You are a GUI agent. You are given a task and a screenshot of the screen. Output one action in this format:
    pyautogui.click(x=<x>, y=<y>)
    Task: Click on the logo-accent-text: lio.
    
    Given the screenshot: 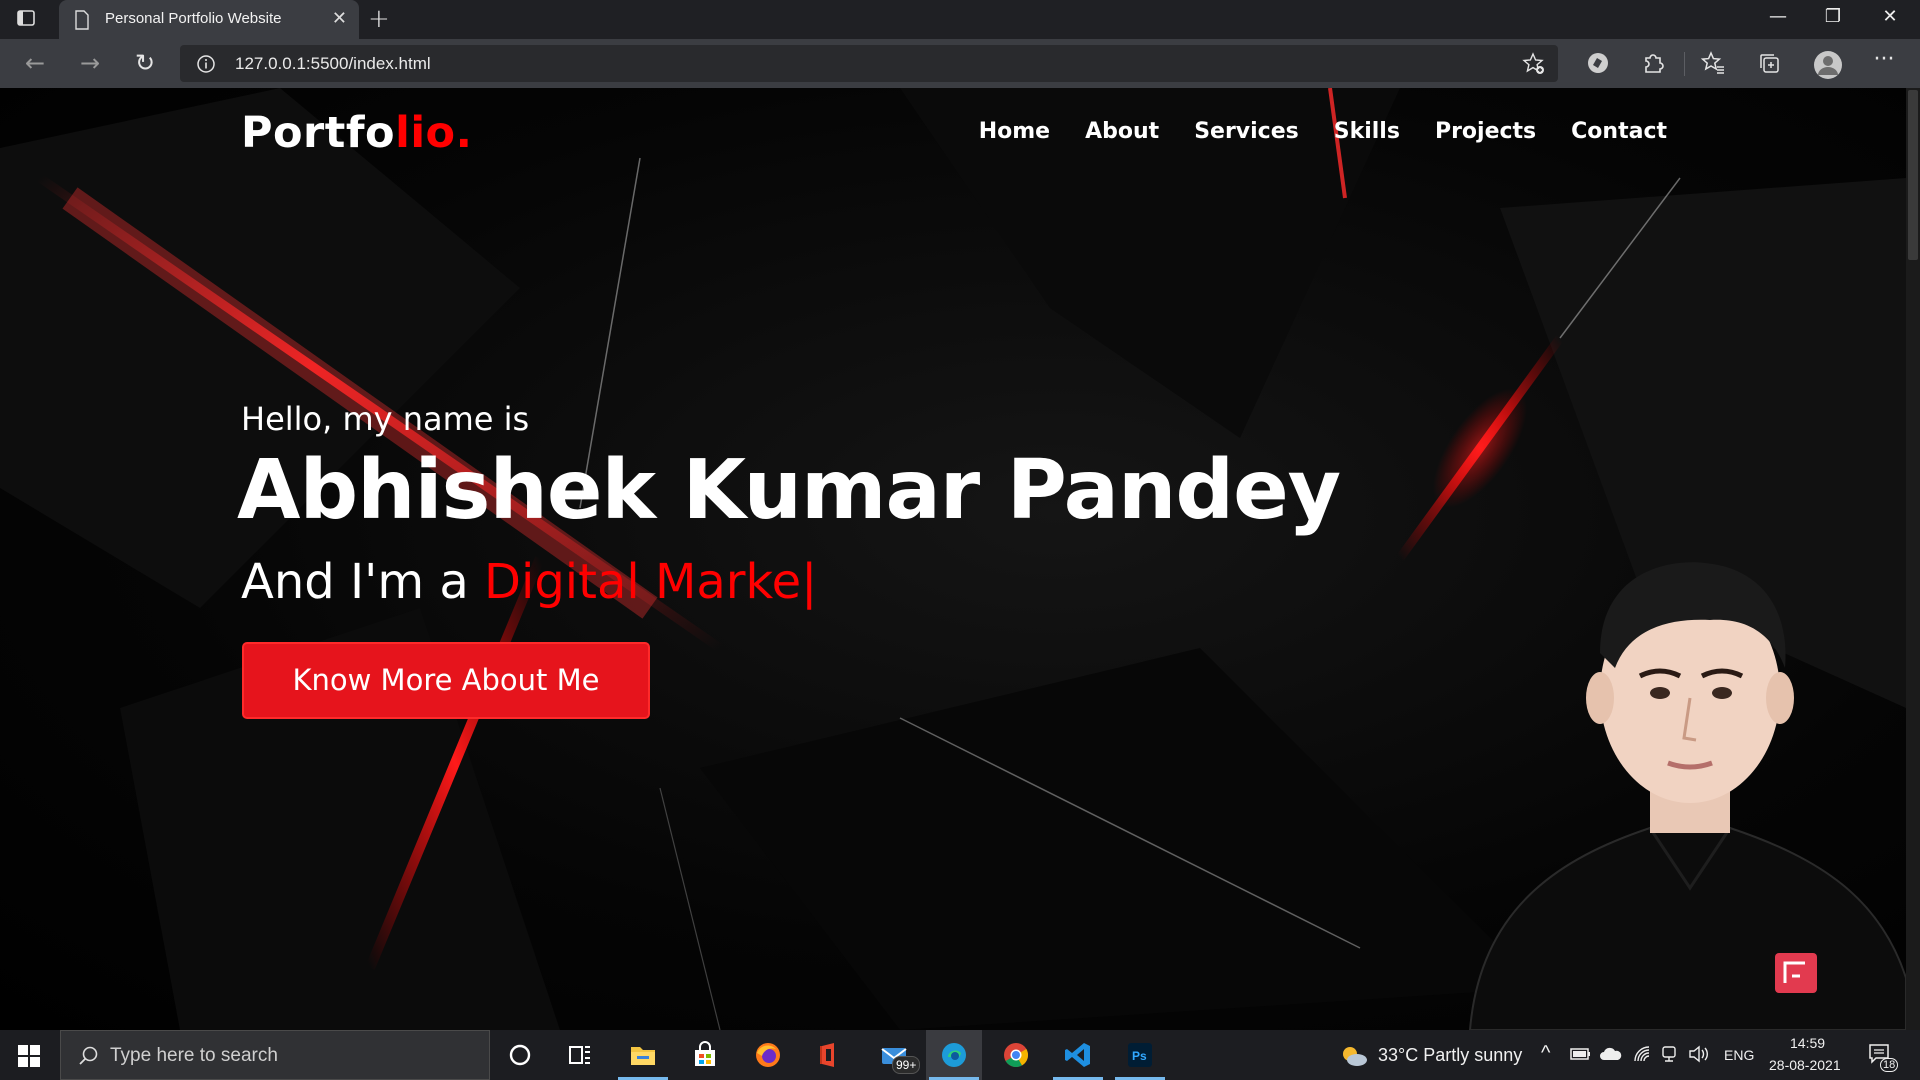 What is the action you would take?
    pyautogui.click(x=434, y=133)
    